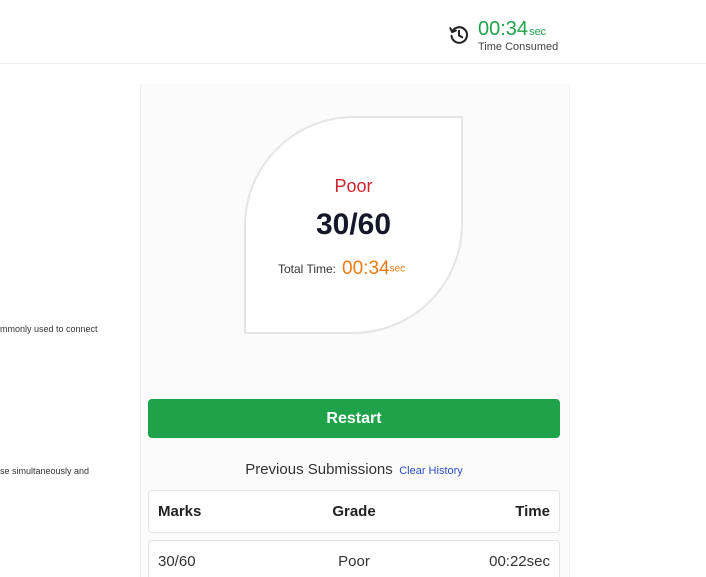  What do you see at coordinates (354, 418) in the screenshot?
I see `restart-button: Restart` at bounding box center [354, 418].